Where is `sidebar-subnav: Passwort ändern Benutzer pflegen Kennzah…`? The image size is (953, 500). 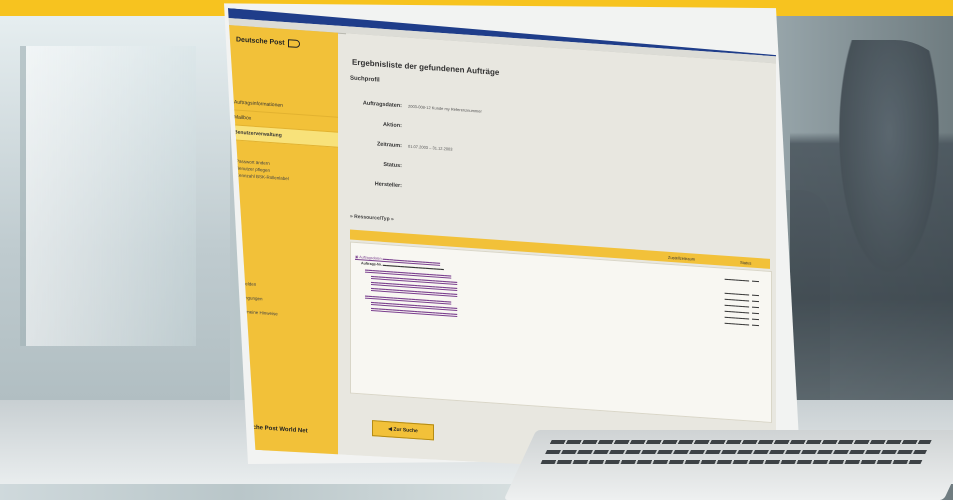
sidebar-subnav: Passwort ändern Benutzer pflegen Kennzah… is located at coordinates (262, 170).